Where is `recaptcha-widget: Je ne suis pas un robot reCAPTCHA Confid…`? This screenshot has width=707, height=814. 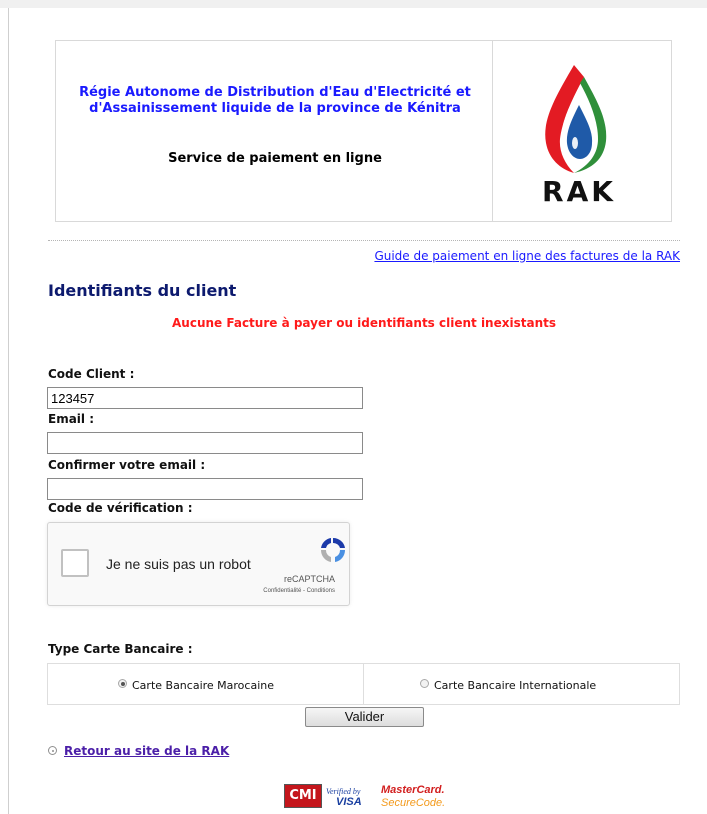
recaptcha-widget: Je ne suis pas un robot reCAPTCHA Confid… is located at coordinates (198, 564).